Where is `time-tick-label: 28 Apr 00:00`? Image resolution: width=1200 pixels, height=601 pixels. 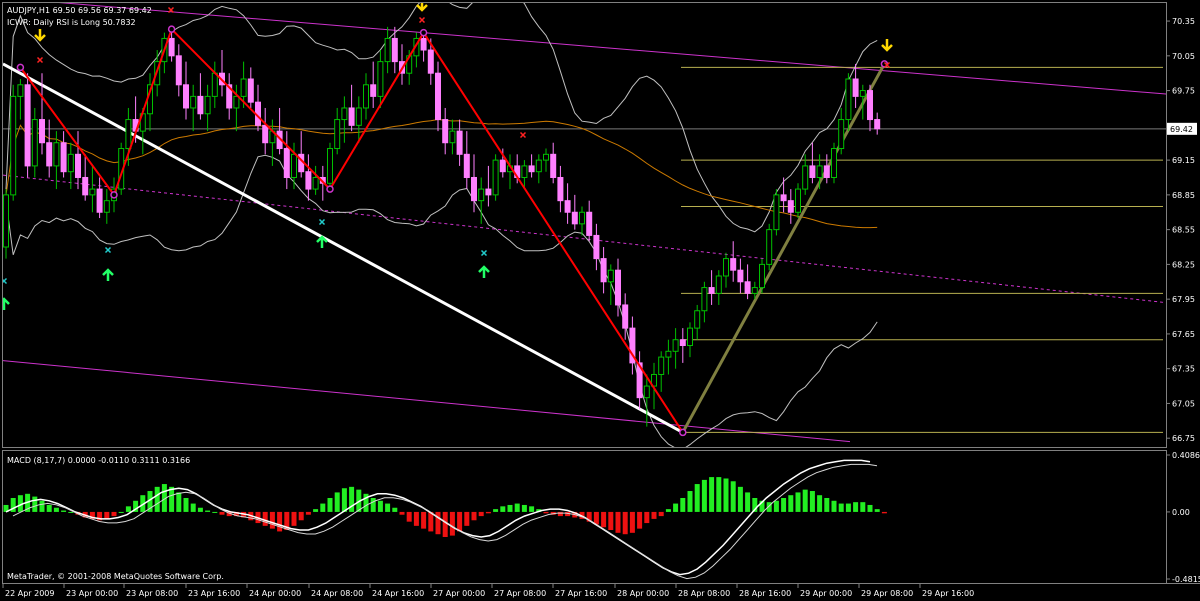
time-tick-label: 28 Apr 00:00 is located at coordinates (643, 593).